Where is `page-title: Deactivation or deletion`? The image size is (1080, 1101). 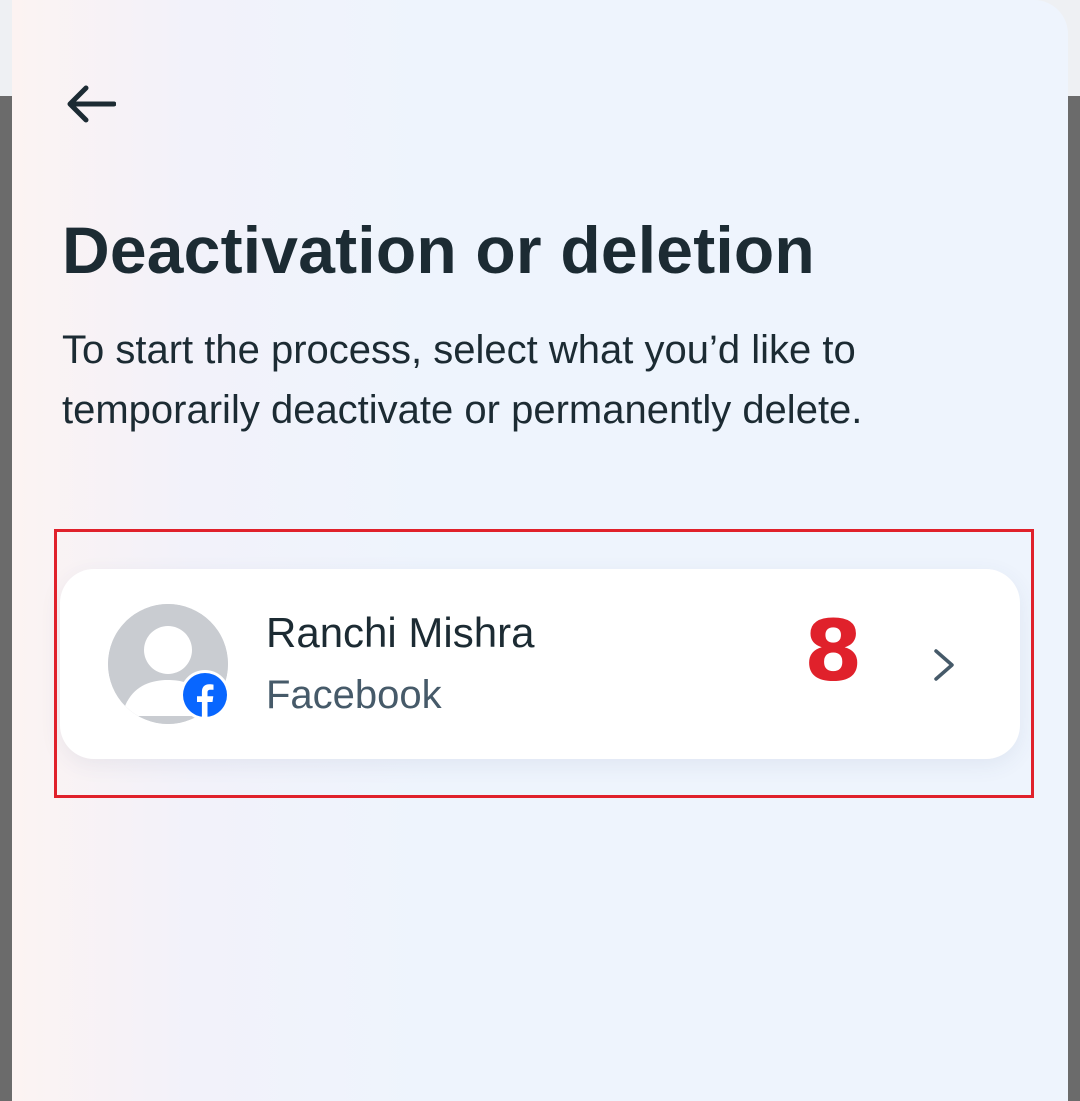
page-title: Deactivation or deletion is located at coordinates (438, 250).